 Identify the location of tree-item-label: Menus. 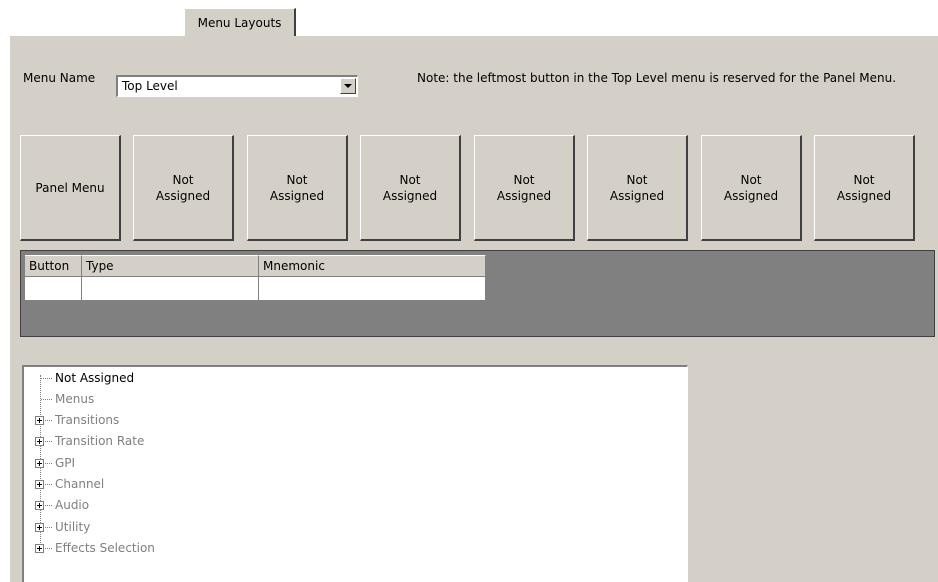
(75, 399).